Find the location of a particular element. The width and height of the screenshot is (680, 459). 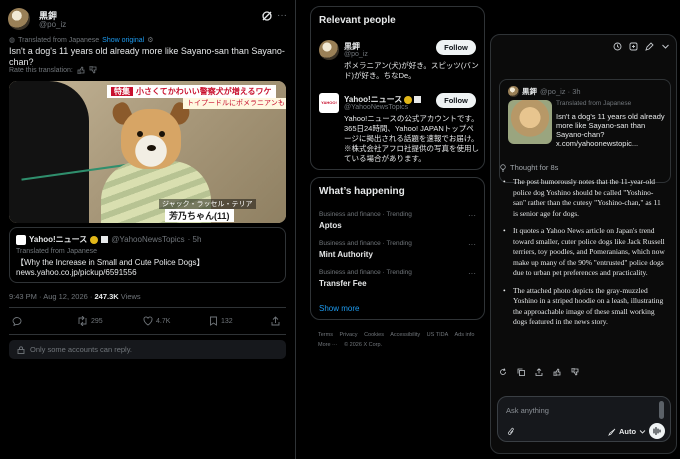

tweet-meta: 9:43 PM · Aug 12, 2026 · 247.3K Views is located at coordinates (75, 296).